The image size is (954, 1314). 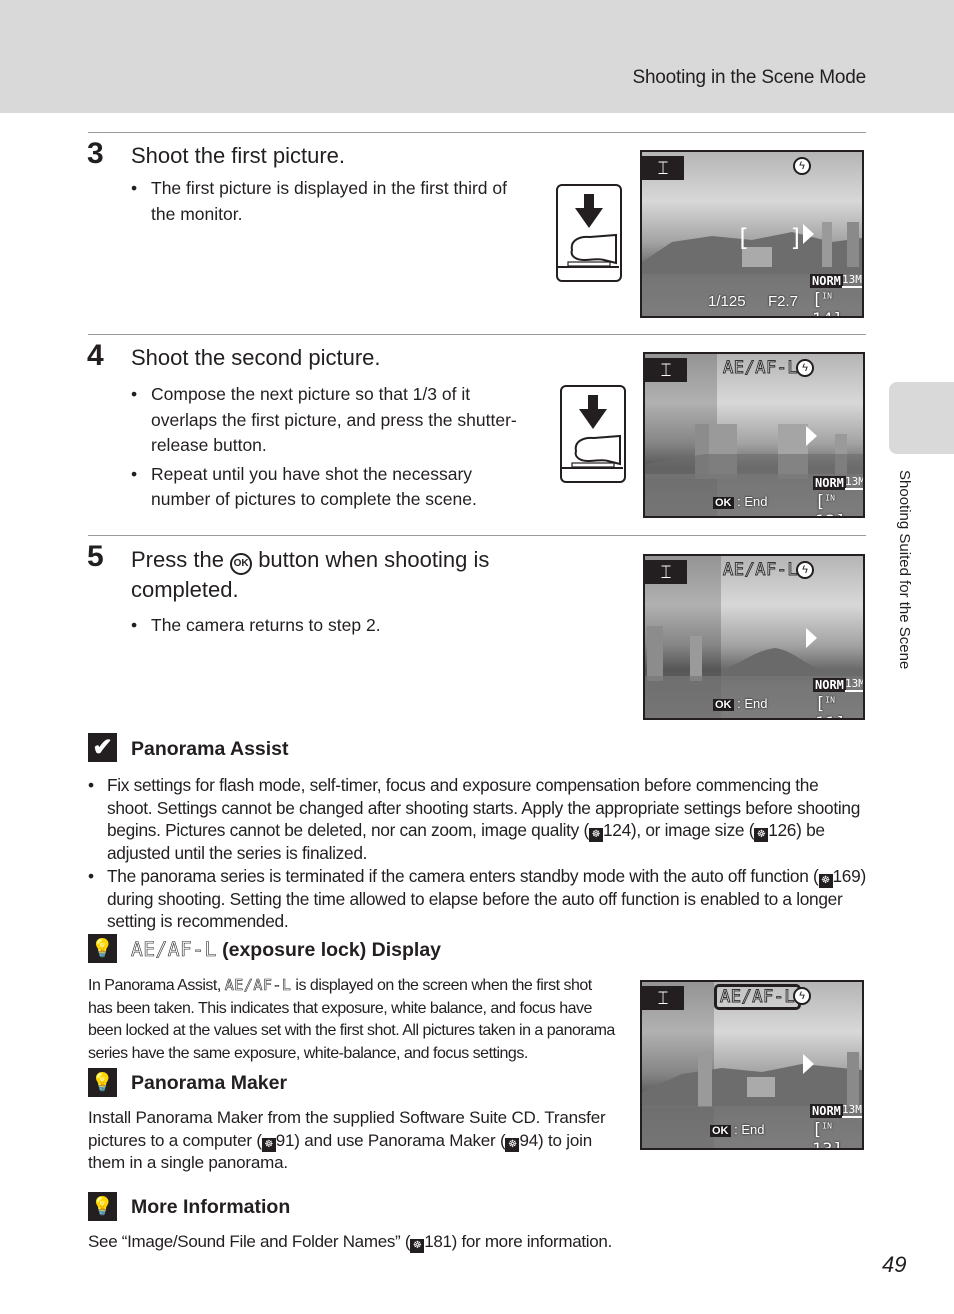 I want to click on caution-check-icon: ✔, so click(x=102, y=747).